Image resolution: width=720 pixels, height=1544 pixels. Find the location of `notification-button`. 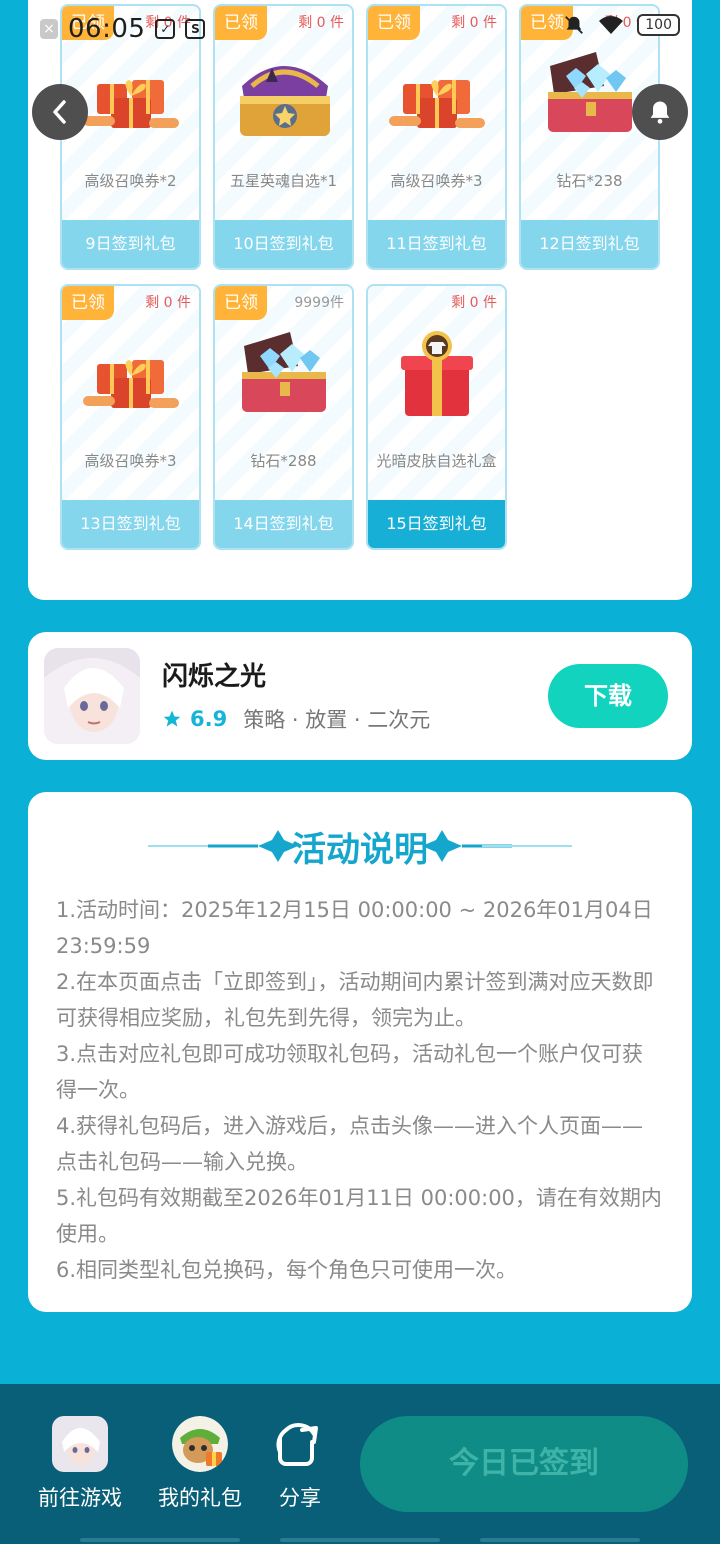

notification-button is located at coordinates (660, 112).